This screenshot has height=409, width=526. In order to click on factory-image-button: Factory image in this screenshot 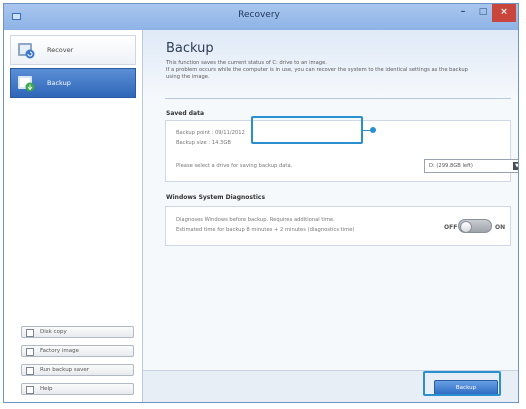, I will do `click(77, 351)`.